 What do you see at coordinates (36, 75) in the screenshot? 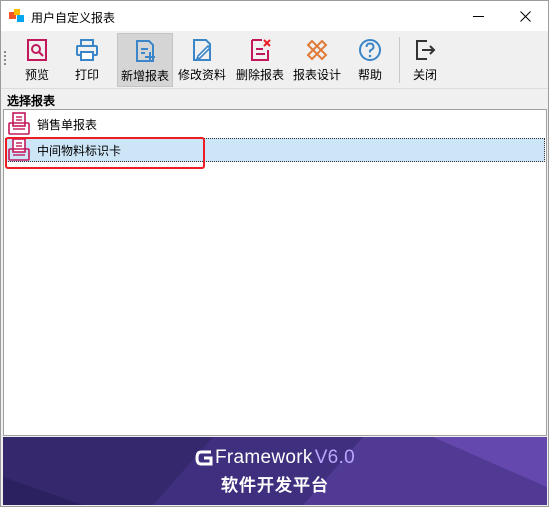
I see `preview-label: 预览` at bounding box center [36, 75].